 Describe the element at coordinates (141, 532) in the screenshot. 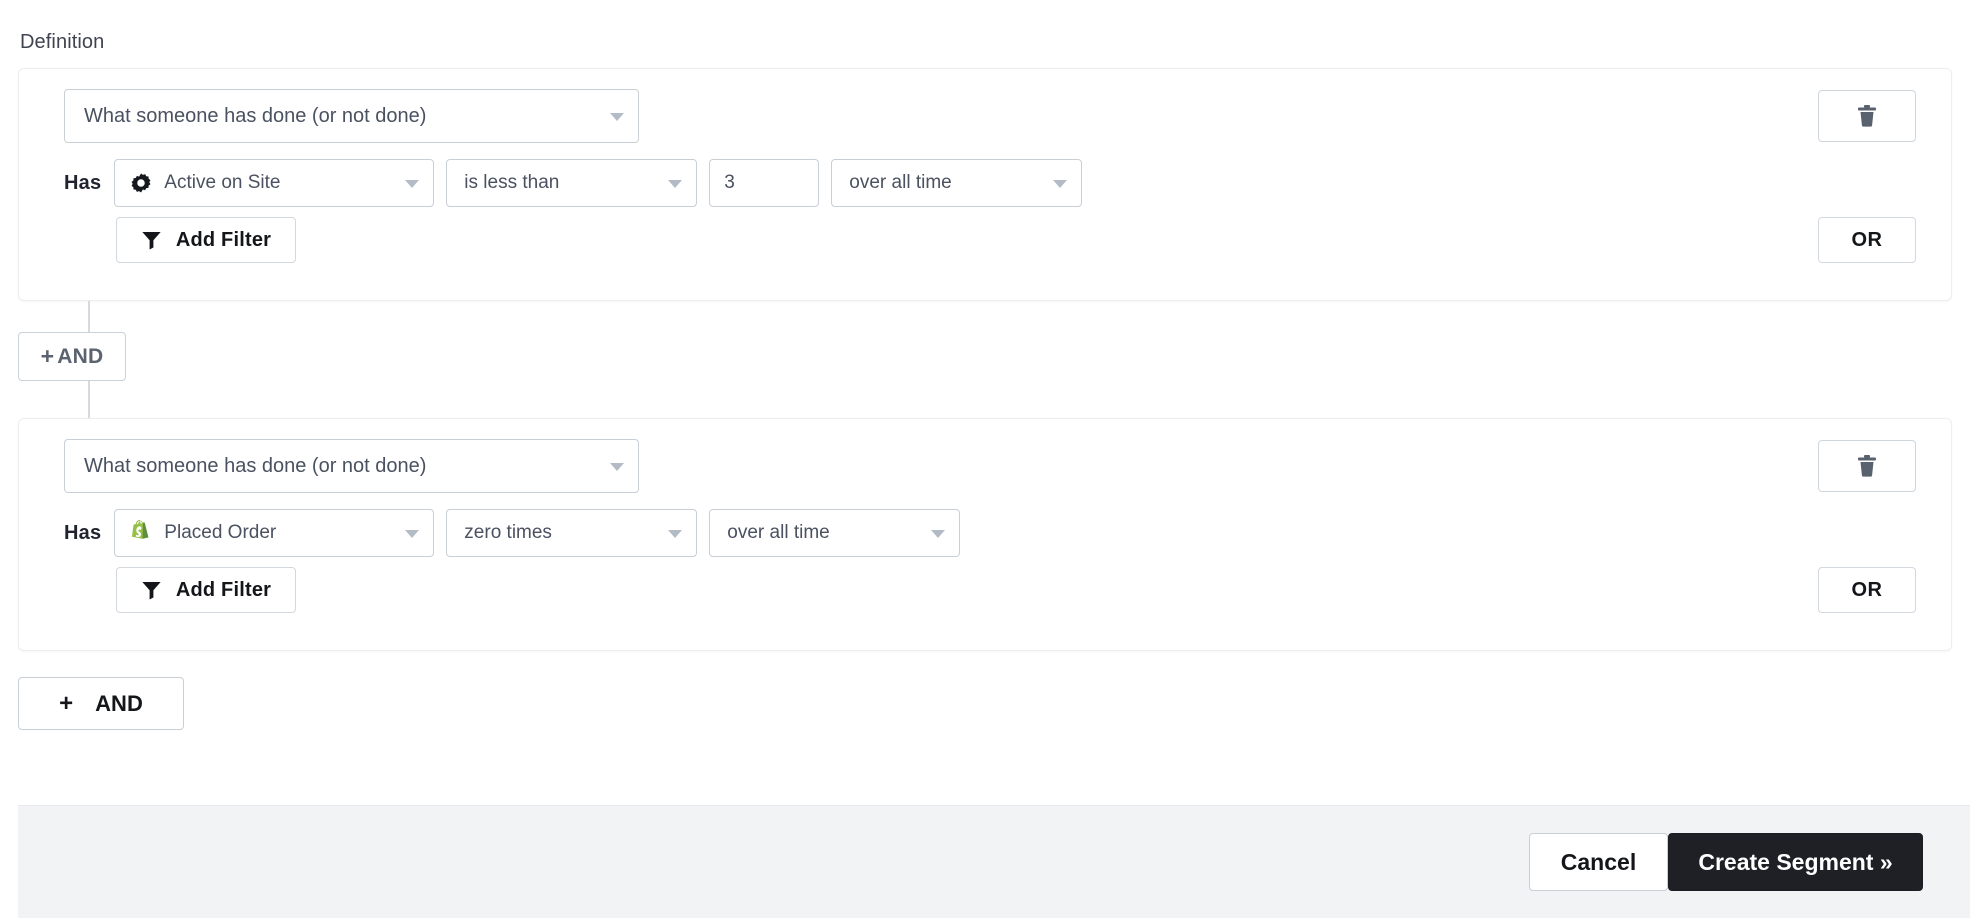

I see `shopify-bag-icon` at that location.